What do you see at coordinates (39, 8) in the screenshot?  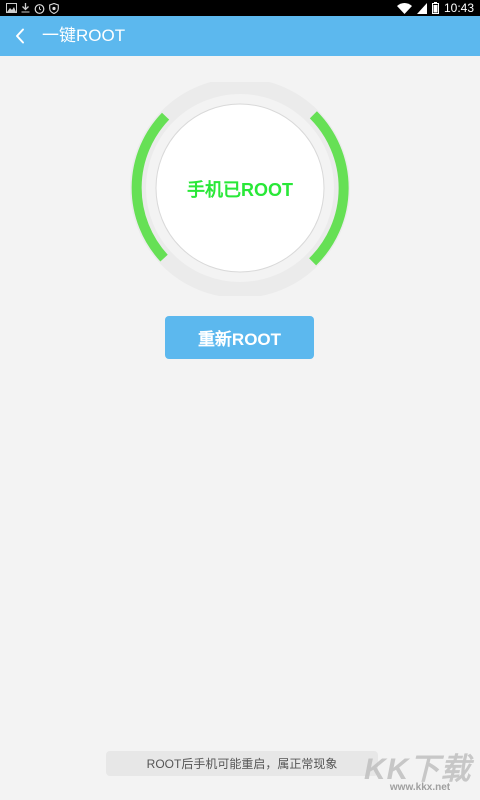 I see `alarm-icon` at bounding box center [39, 8].